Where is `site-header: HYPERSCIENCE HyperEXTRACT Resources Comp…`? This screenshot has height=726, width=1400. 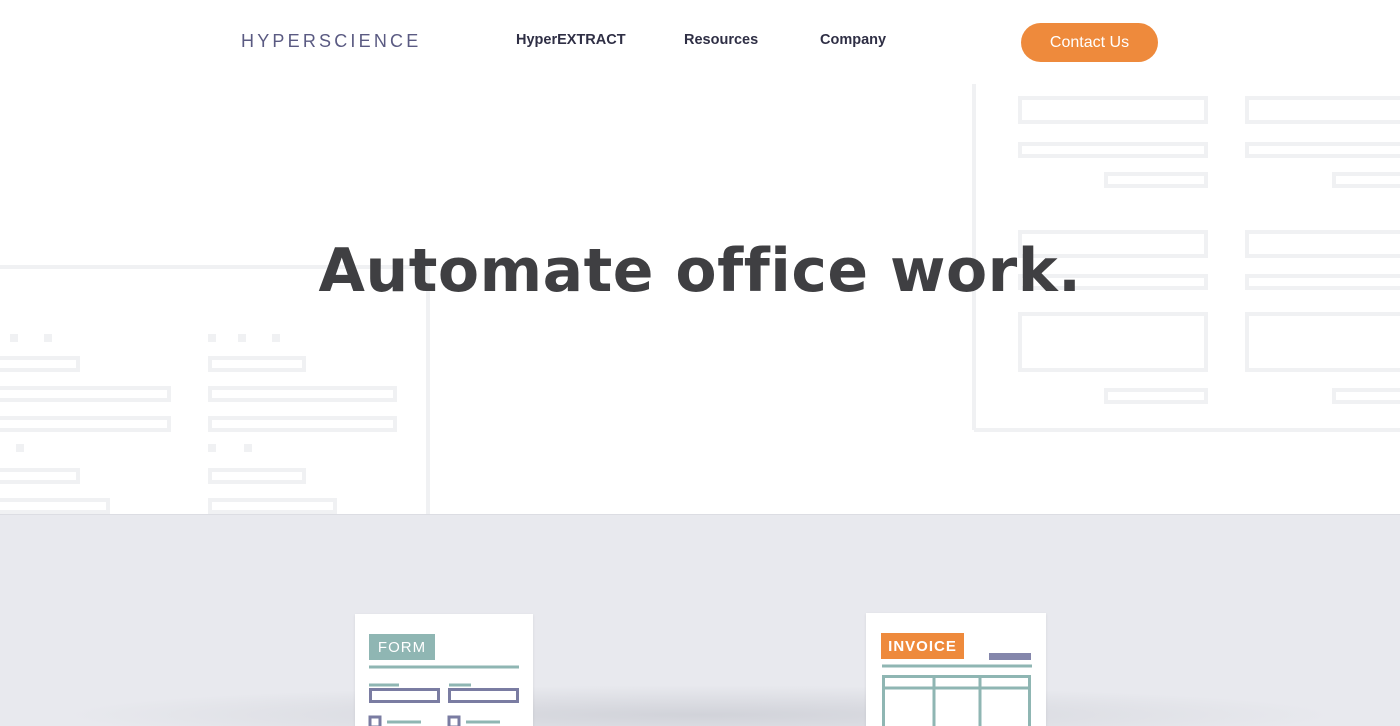
site-header: HYPERSCIENCE HyperEXTRACT Resources Comp… is located at coordinates (700, 42).